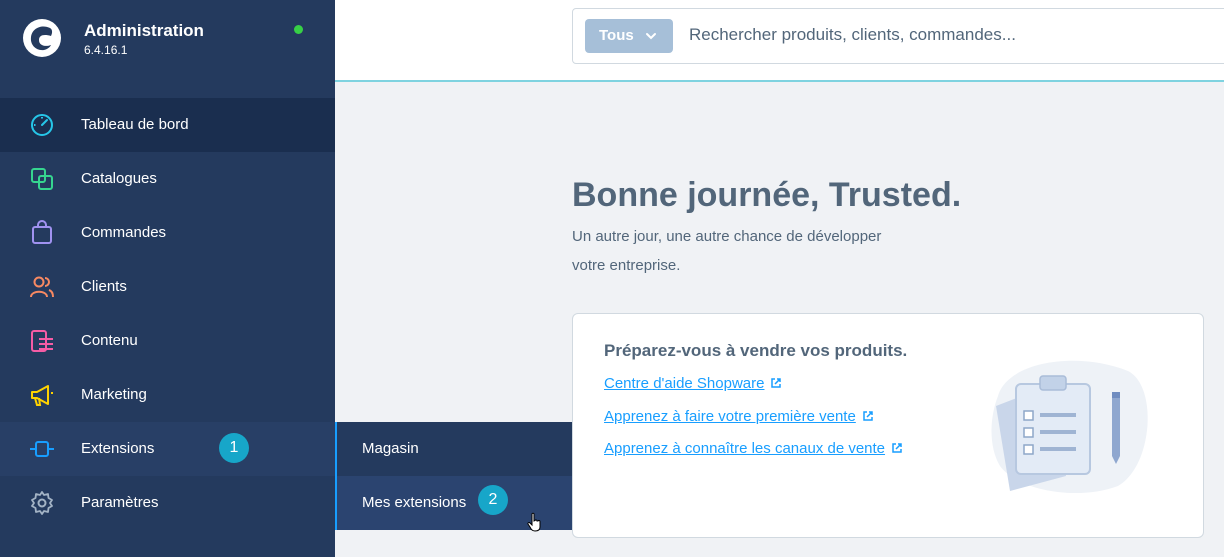 The height and width of the screenshot is (557, 1224). What do you see at coordinates (651, 36) in the screenshot?
I see `chevron-down-icon` at bounding box center [651, 36].